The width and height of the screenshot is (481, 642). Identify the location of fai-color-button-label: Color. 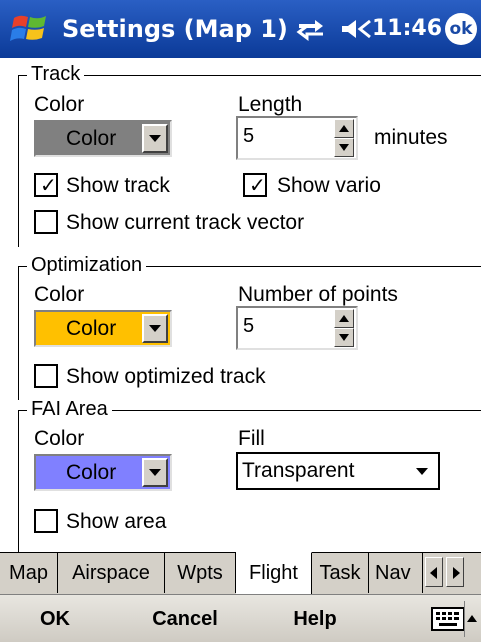
(91, 472).